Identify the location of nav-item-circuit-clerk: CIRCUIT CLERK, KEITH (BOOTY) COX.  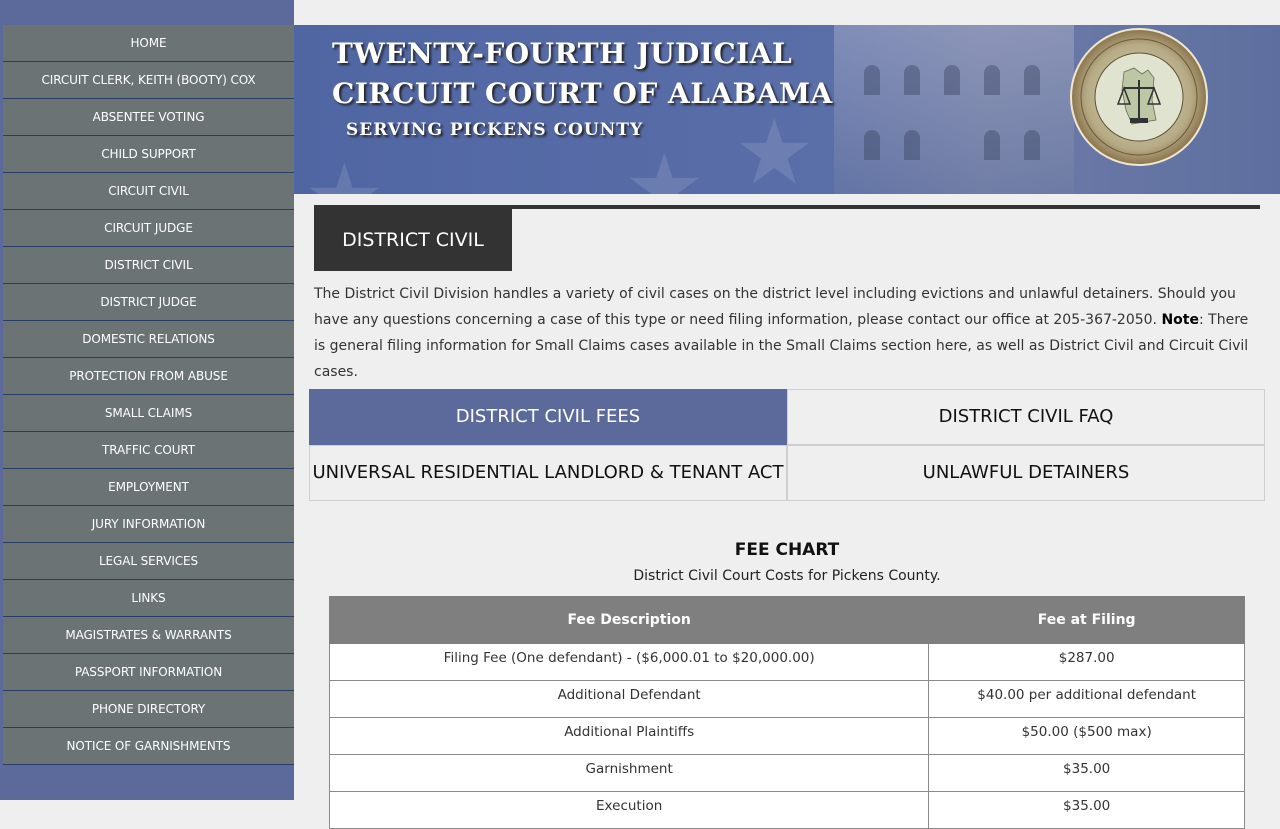
(148, 80).